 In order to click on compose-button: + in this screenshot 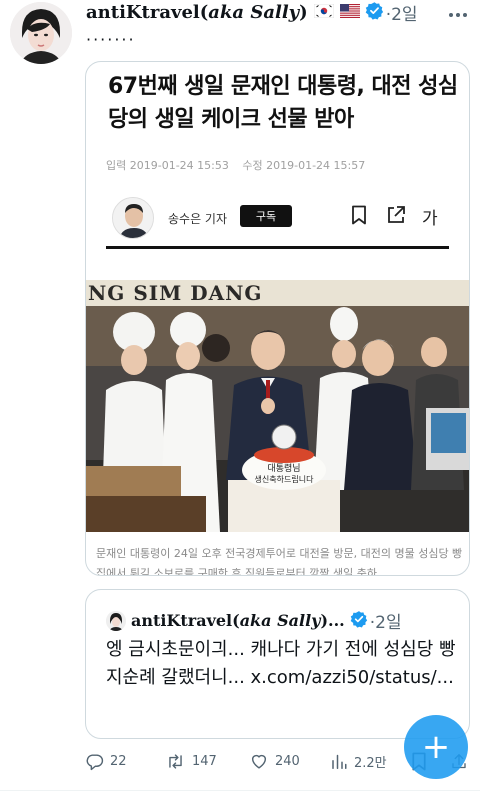, I will do `click(436, 747)`.